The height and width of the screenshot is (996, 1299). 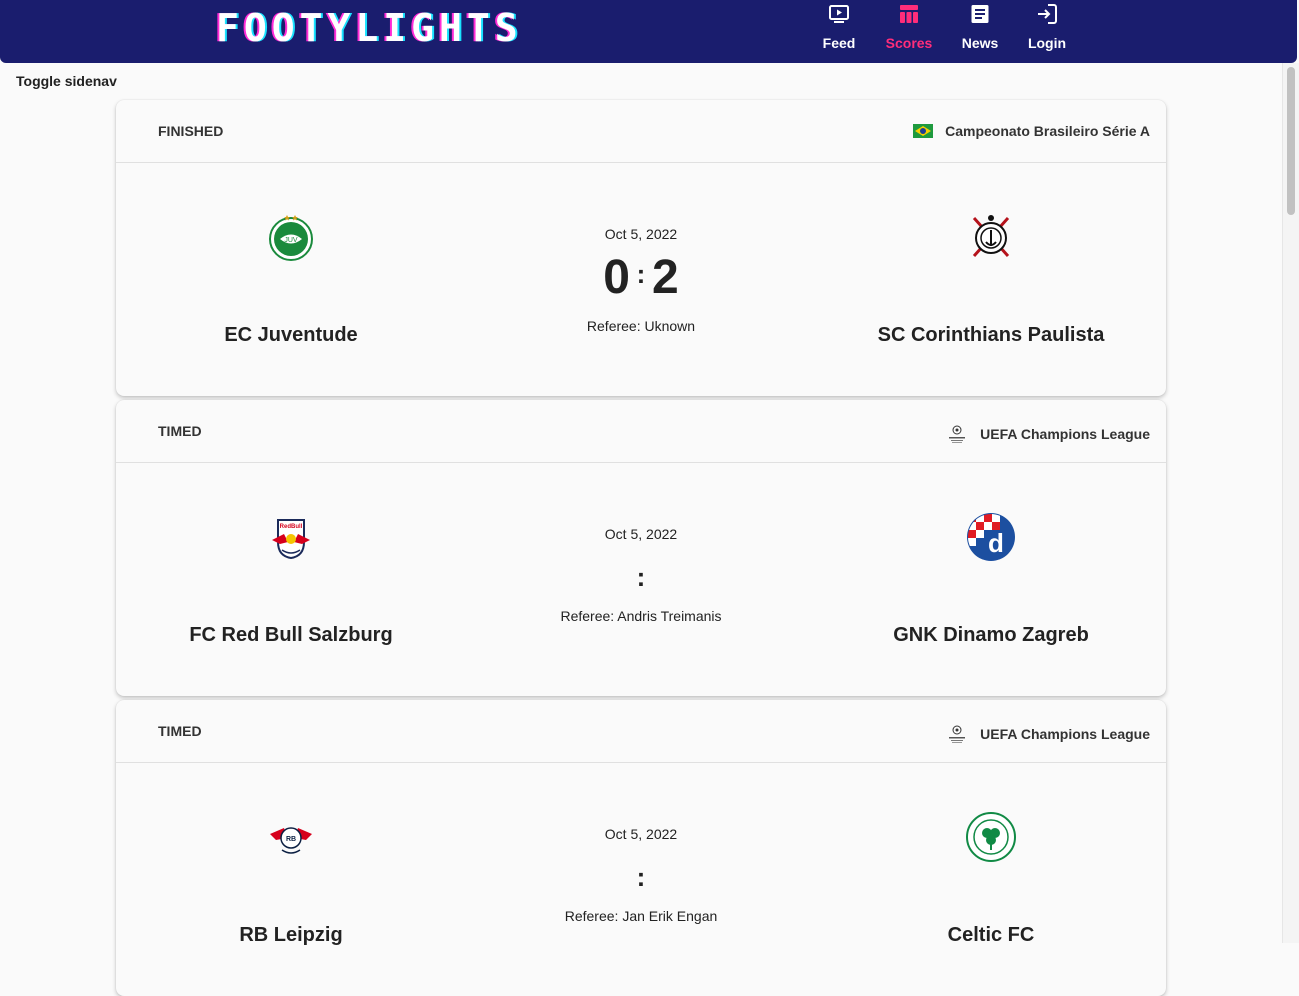 What do you see at coordinates (839, 14) in the screenshot?
I see `feed-icon` at bounding box center [839, 14].